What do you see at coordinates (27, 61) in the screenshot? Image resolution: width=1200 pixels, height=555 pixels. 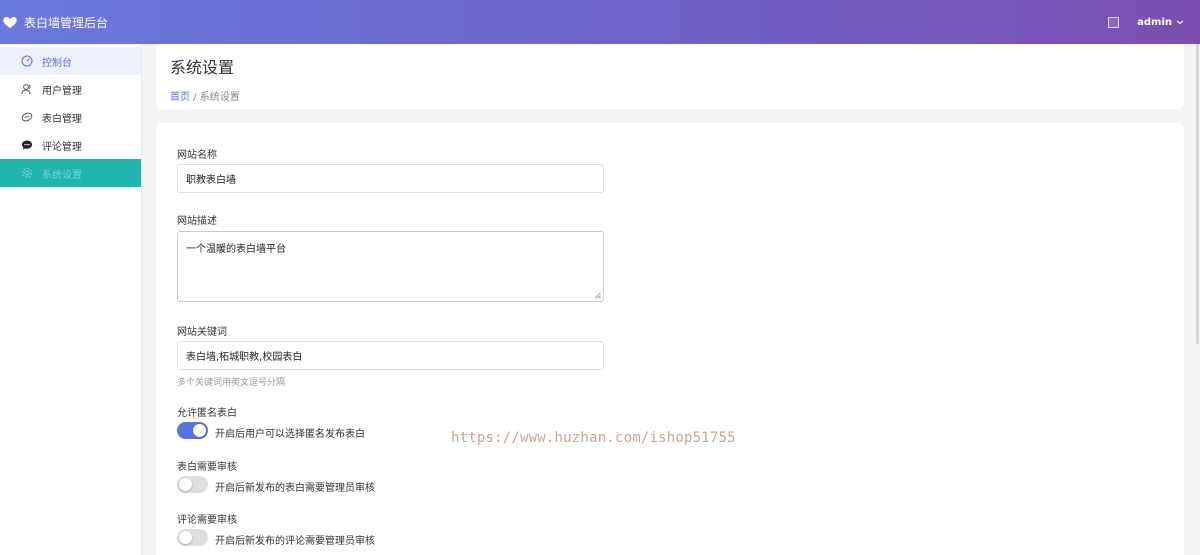 I see `dashboard-icon` at bounding box center [27, 61].